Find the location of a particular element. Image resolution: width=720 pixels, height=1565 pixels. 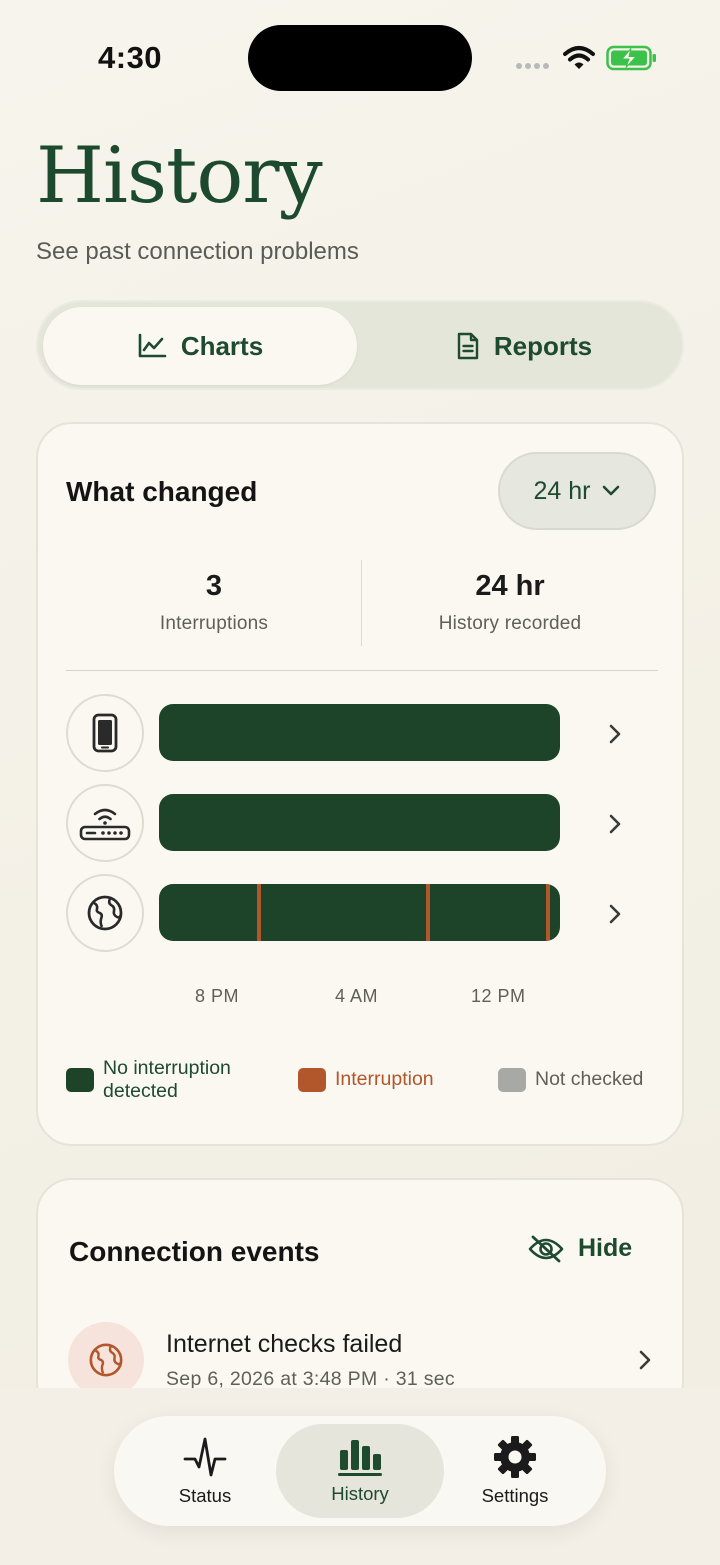

device-internet-button is located at coordinates (105, 913).